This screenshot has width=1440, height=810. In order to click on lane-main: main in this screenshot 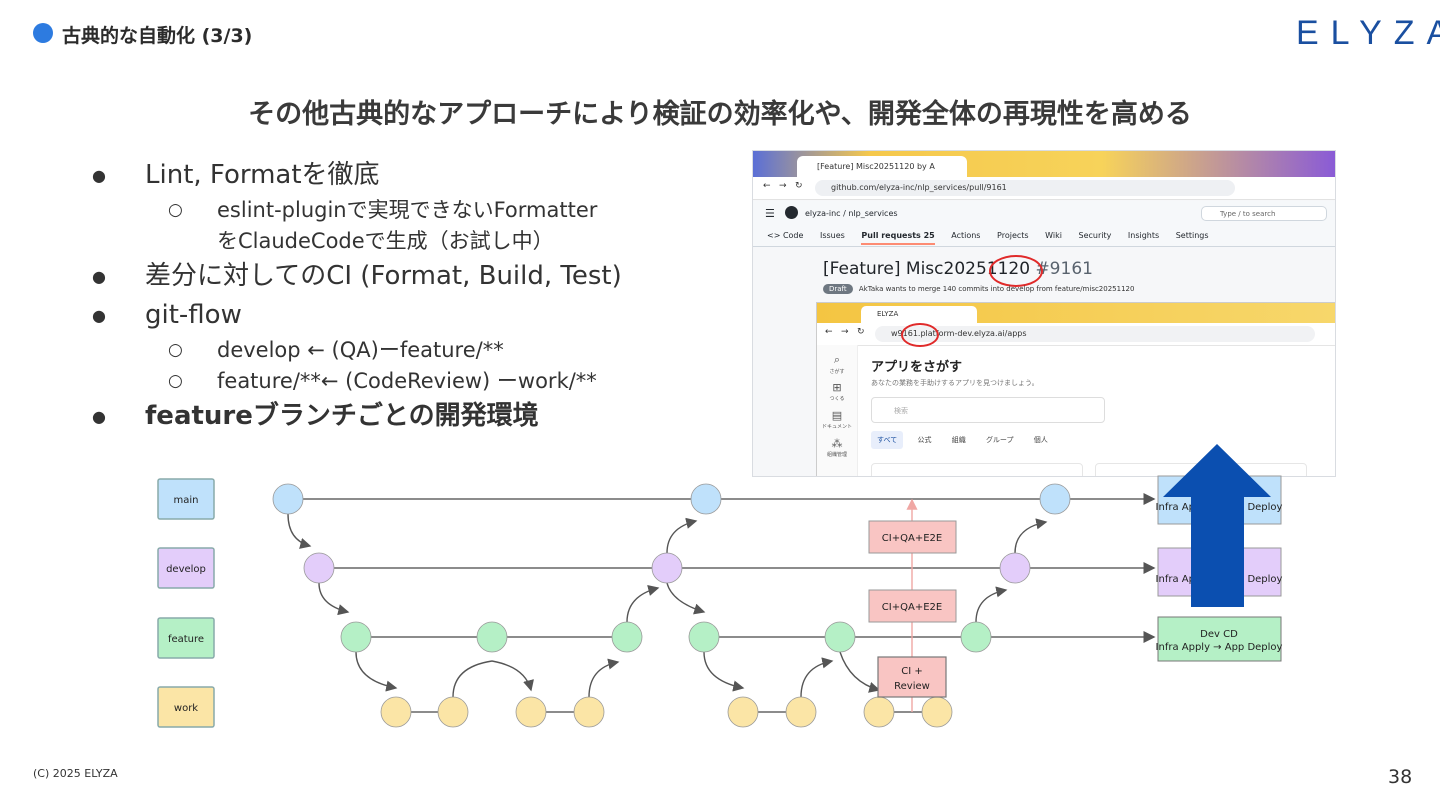, I will do `click(186, 499)`.